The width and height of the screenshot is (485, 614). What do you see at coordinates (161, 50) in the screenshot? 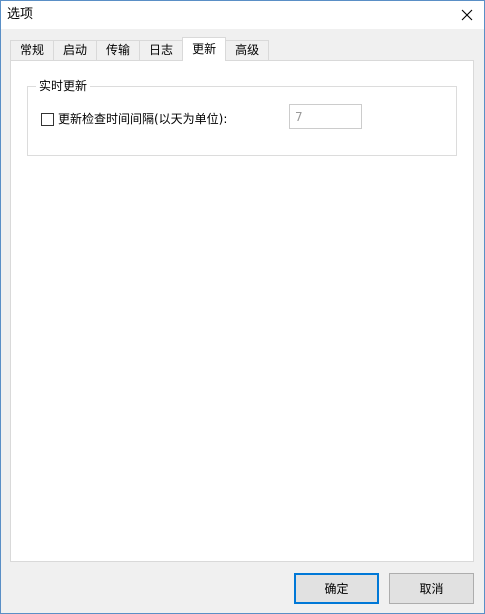
I see `tab-log: 日志` at bounding box center [161, 50].